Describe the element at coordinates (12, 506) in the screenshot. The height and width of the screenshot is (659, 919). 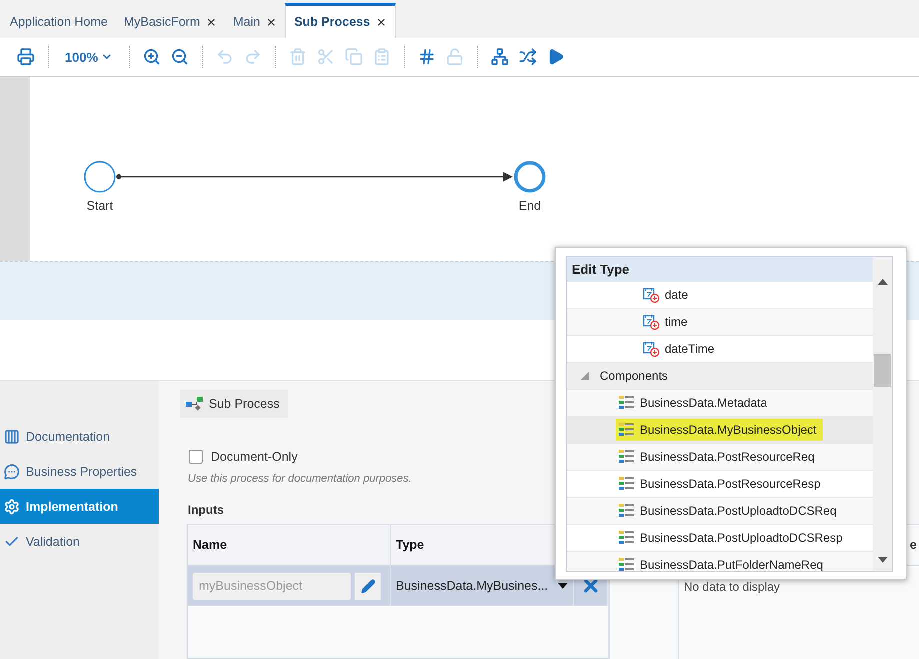
I see `settings-icon` at that location.